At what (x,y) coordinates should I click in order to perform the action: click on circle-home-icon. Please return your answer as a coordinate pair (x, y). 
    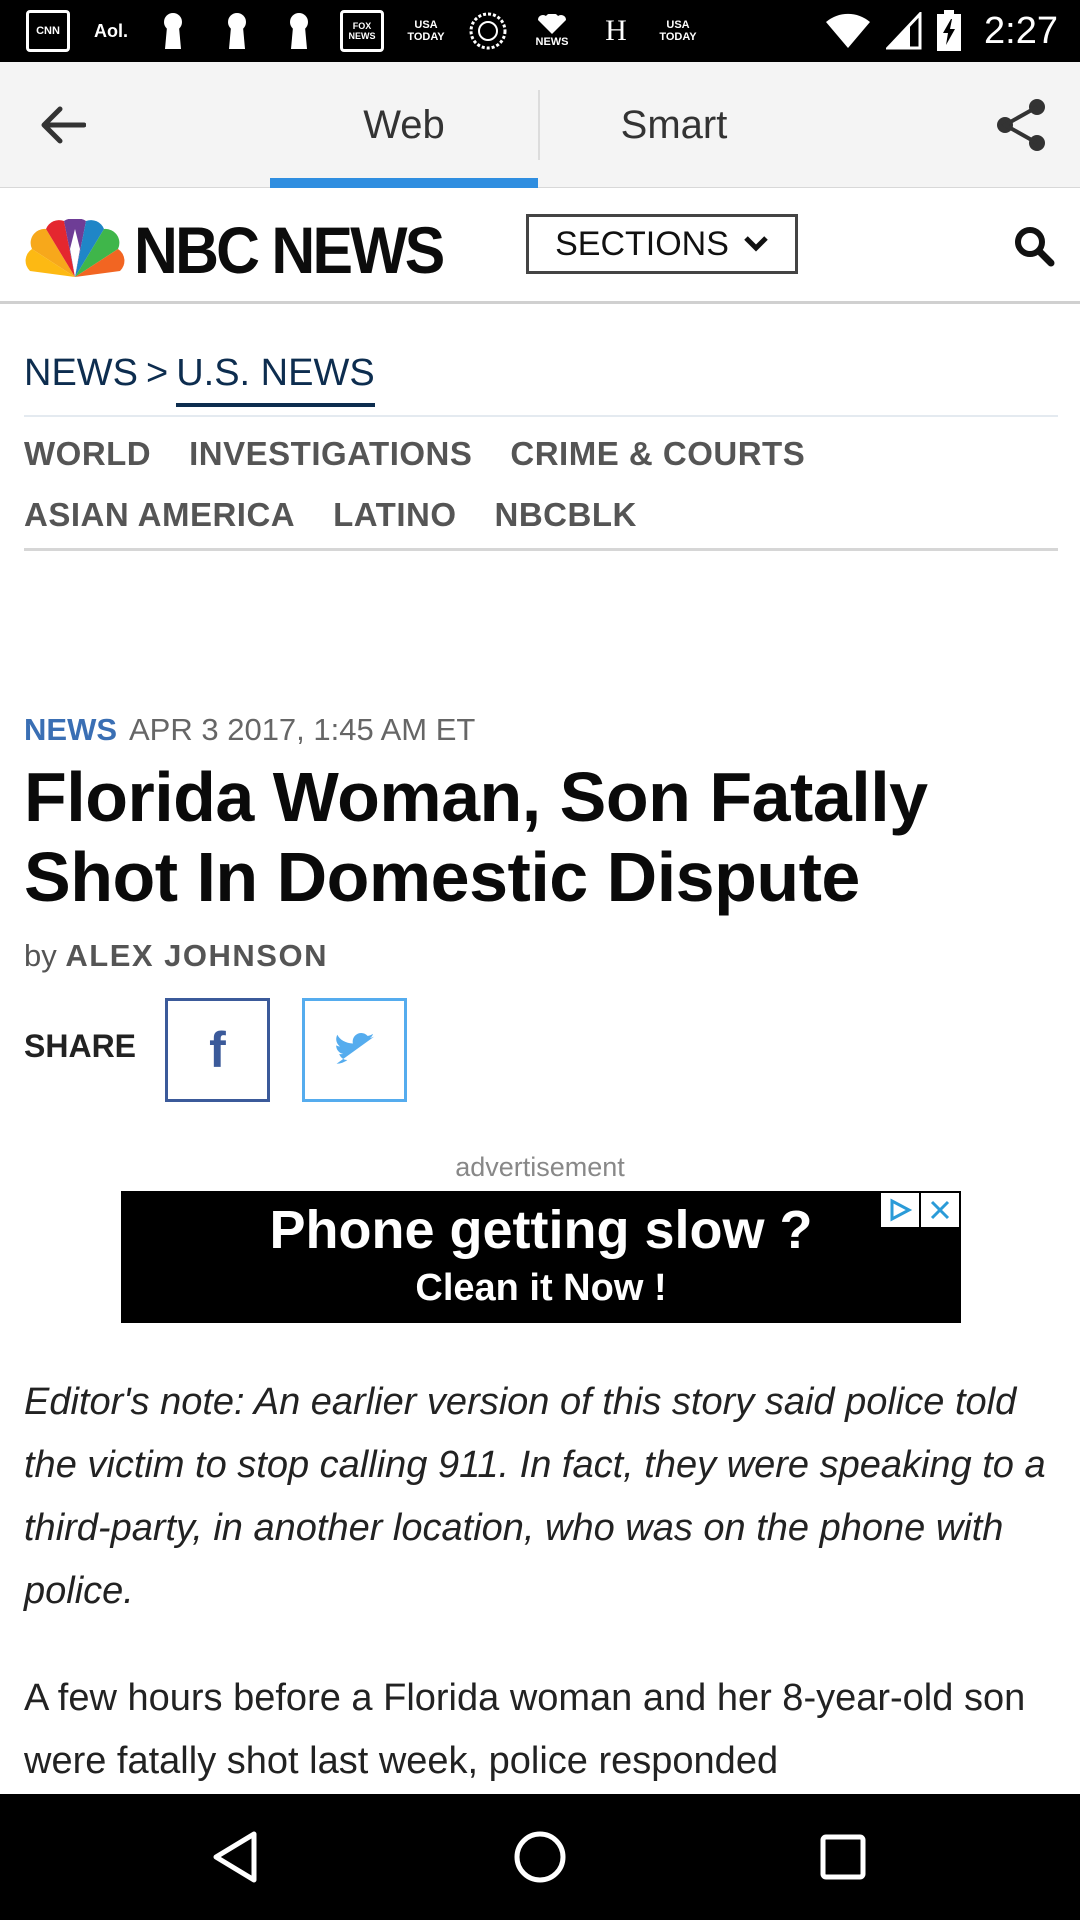
    Looking at the image, I should click on (540, 1857).